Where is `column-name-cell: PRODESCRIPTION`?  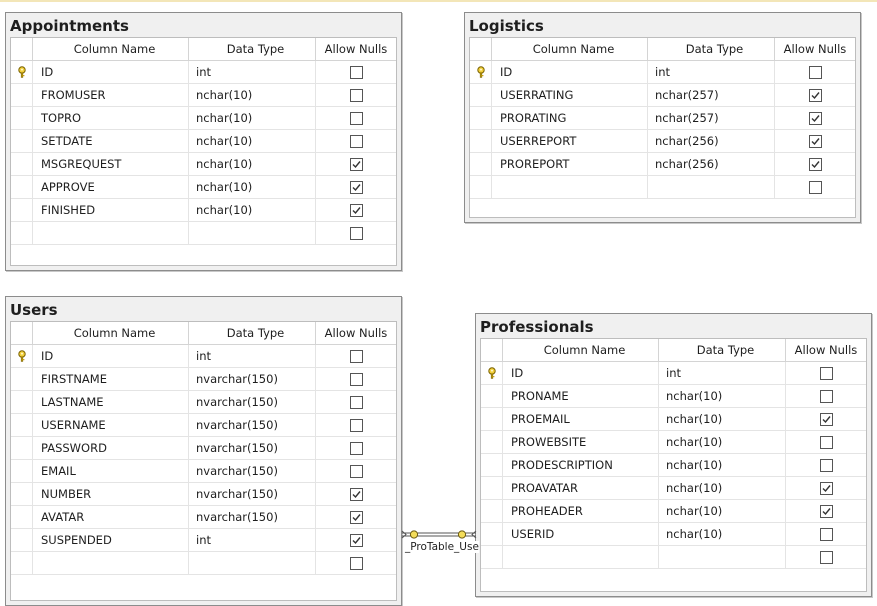
column-name-cell: PRODESCRIPTION is located at coordinates (581, 465).